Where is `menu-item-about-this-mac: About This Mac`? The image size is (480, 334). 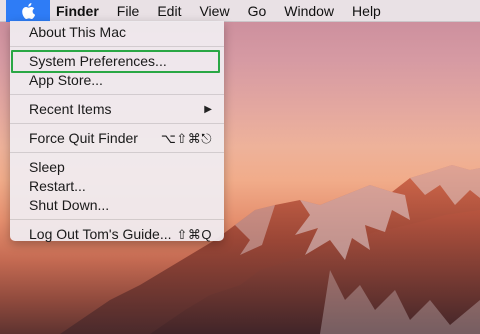 menu-item-about-this-mac: About This Mac is located at coordinates (117, 32).